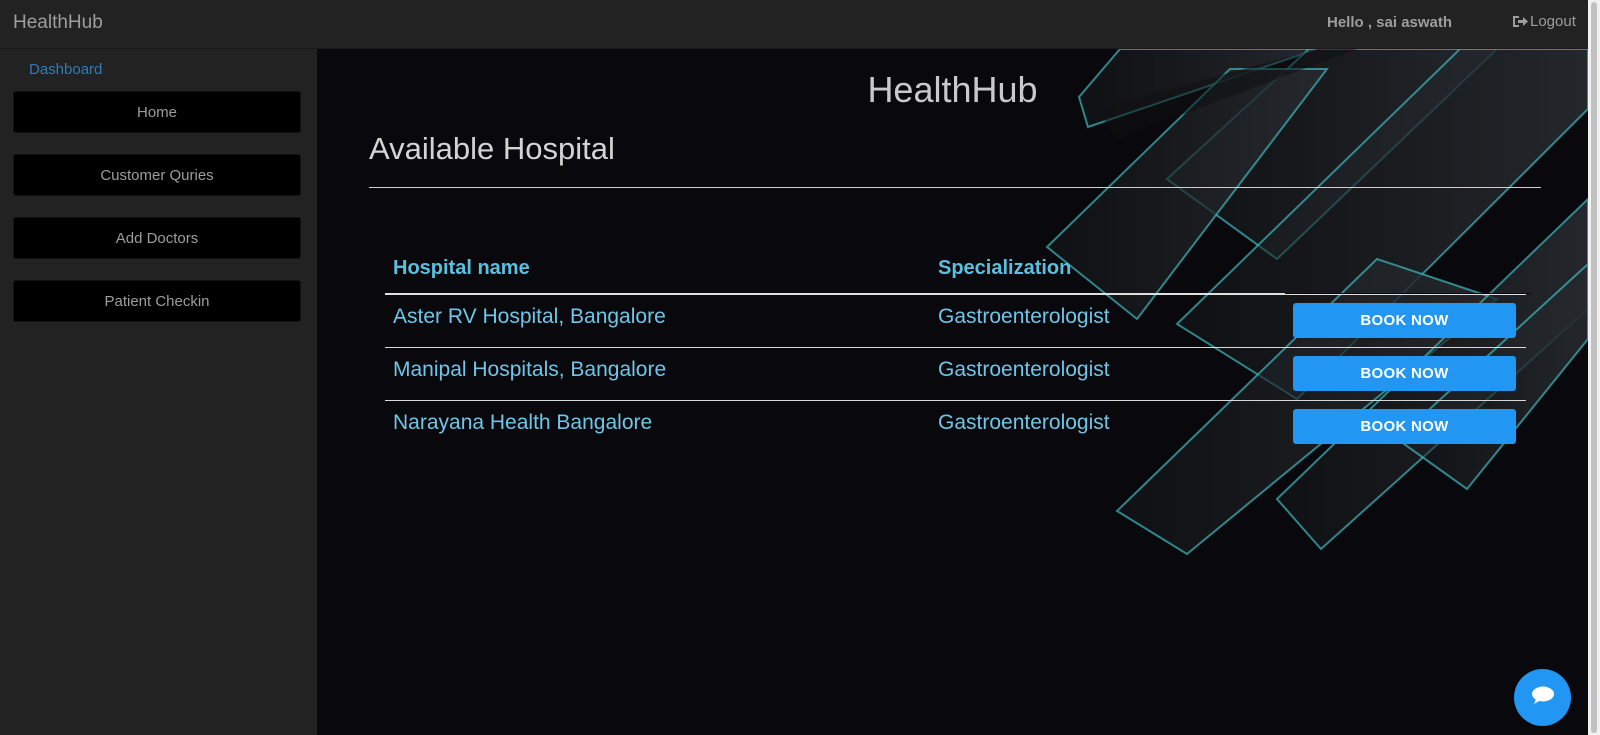 This screenshot has width=1600, height=735. I want to click on hospital-name-cell: Narayana Health Bangalore, so click(523, 422).